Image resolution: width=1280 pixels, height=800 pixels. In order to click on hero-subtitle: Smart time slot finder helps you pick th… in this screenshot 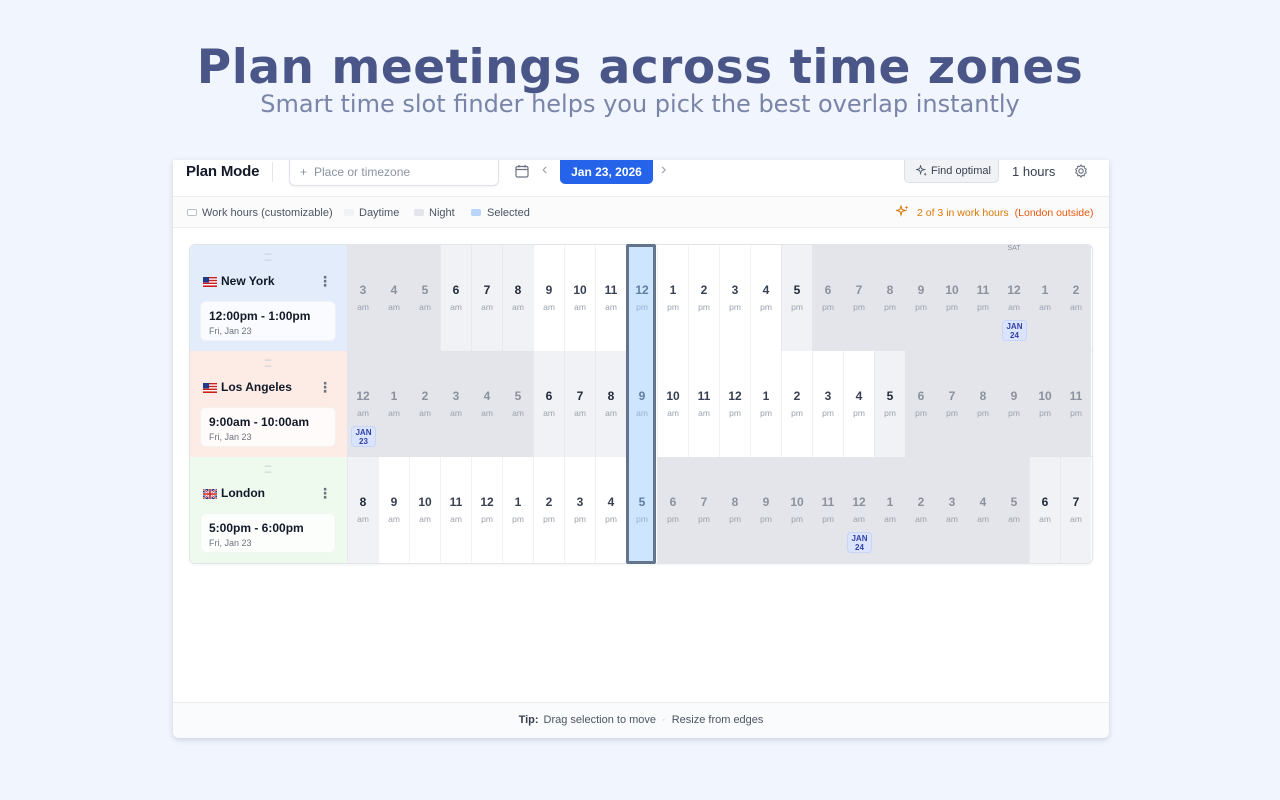, I will do `click(640, 104)`.